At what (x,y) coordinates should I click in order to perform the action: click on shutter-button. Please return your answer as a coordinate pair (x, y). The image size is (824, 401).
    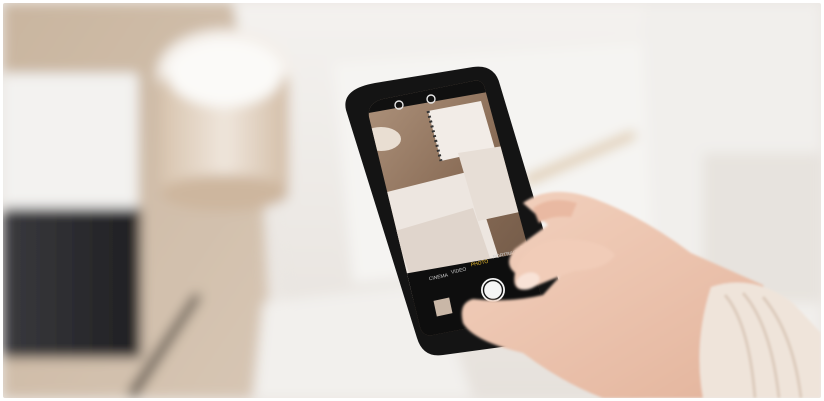
    Looking at the image, I should click on (493, 290).